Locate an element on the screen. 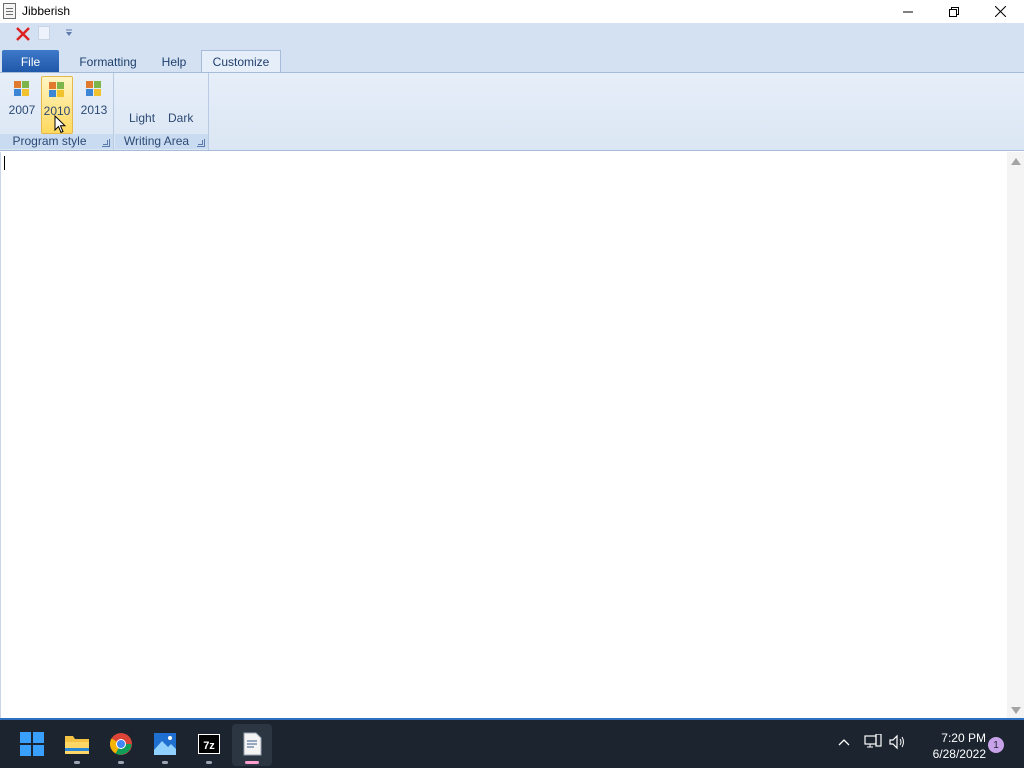 Image resolution: width=1024 pixels, height=768 pixels. qat-exit-button is located at coordinates (23, 34).